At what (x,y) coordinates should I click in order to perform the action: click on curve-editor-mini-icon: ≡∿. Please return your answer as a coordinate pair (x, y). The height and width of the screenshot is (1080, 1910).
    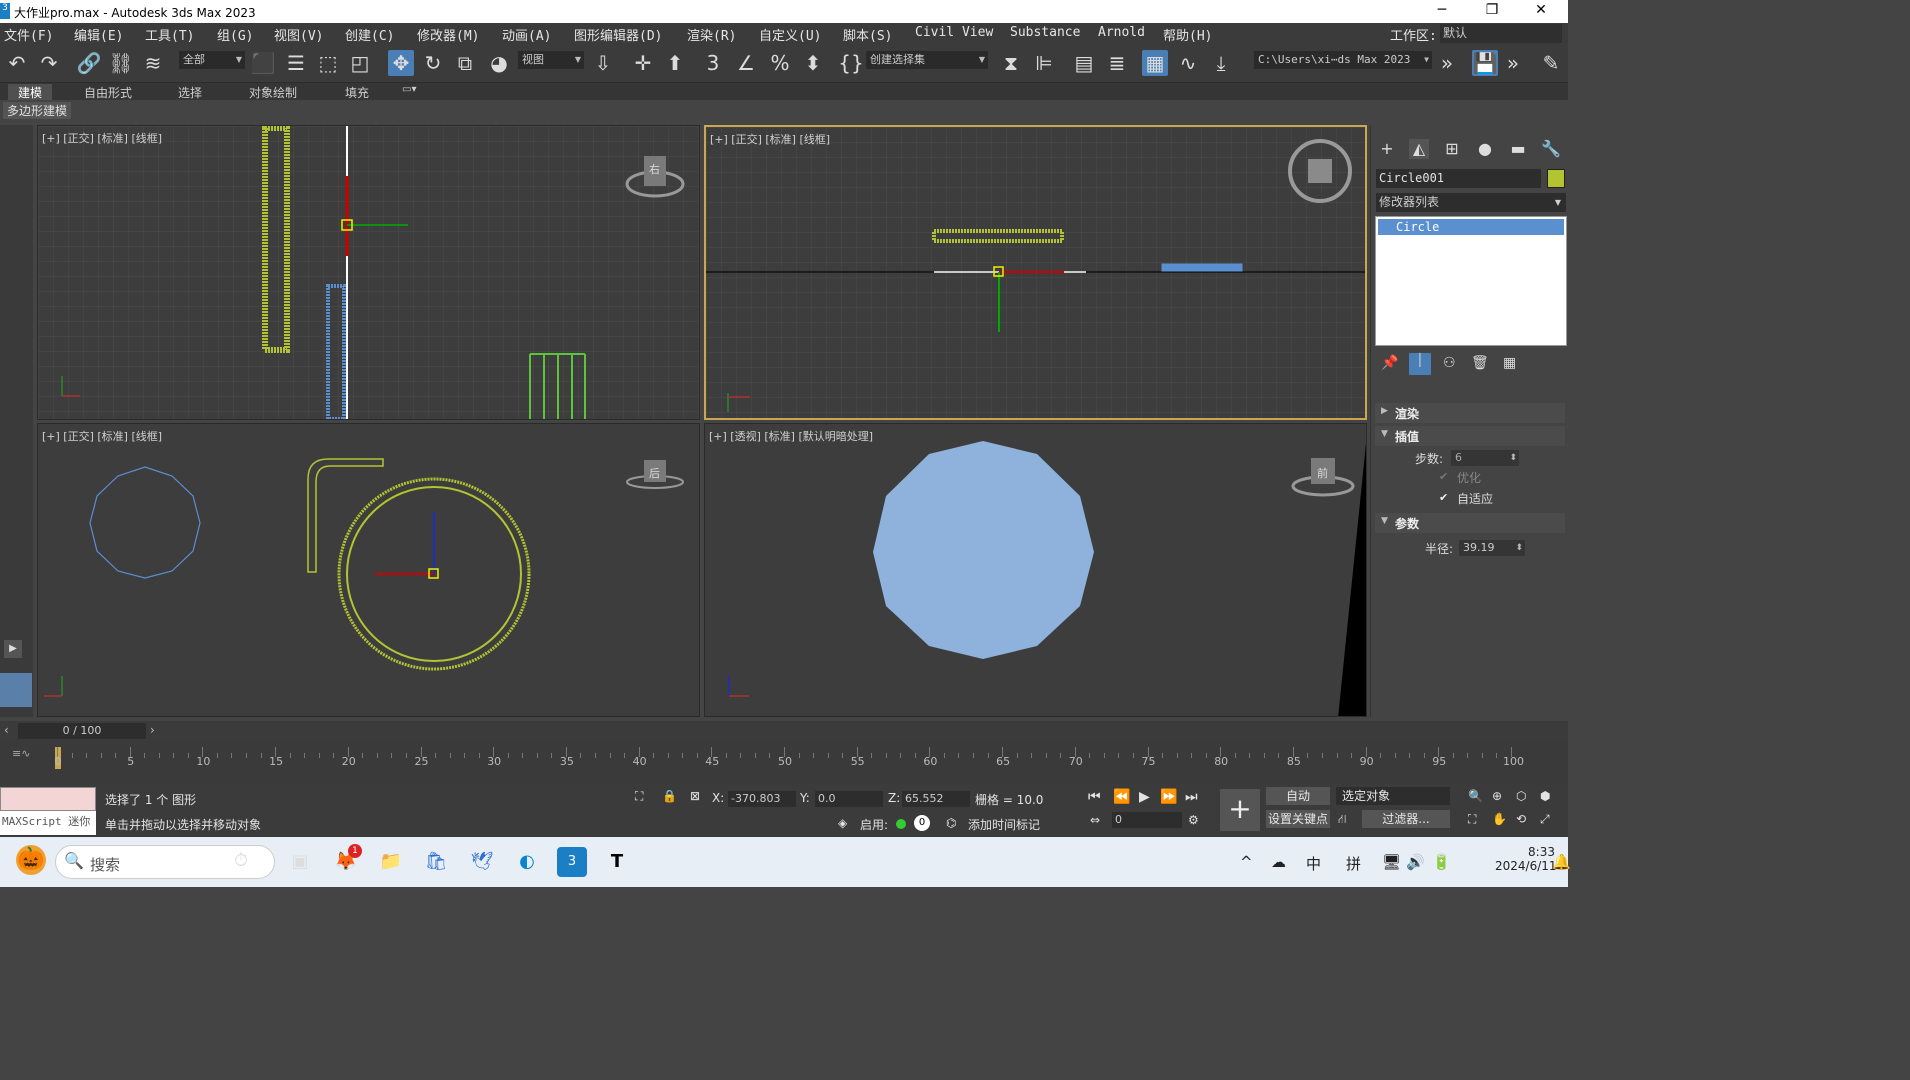
    Looking at the image, I should click on (21, 753).